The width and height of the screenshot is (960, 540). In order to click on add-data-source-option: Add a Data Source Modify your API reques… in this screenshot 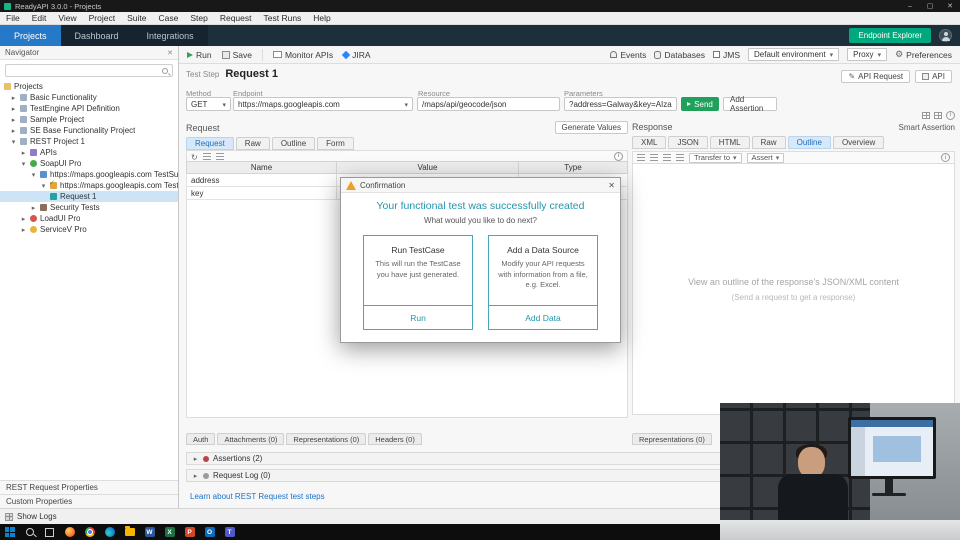, I will do `click(543, 282)`.